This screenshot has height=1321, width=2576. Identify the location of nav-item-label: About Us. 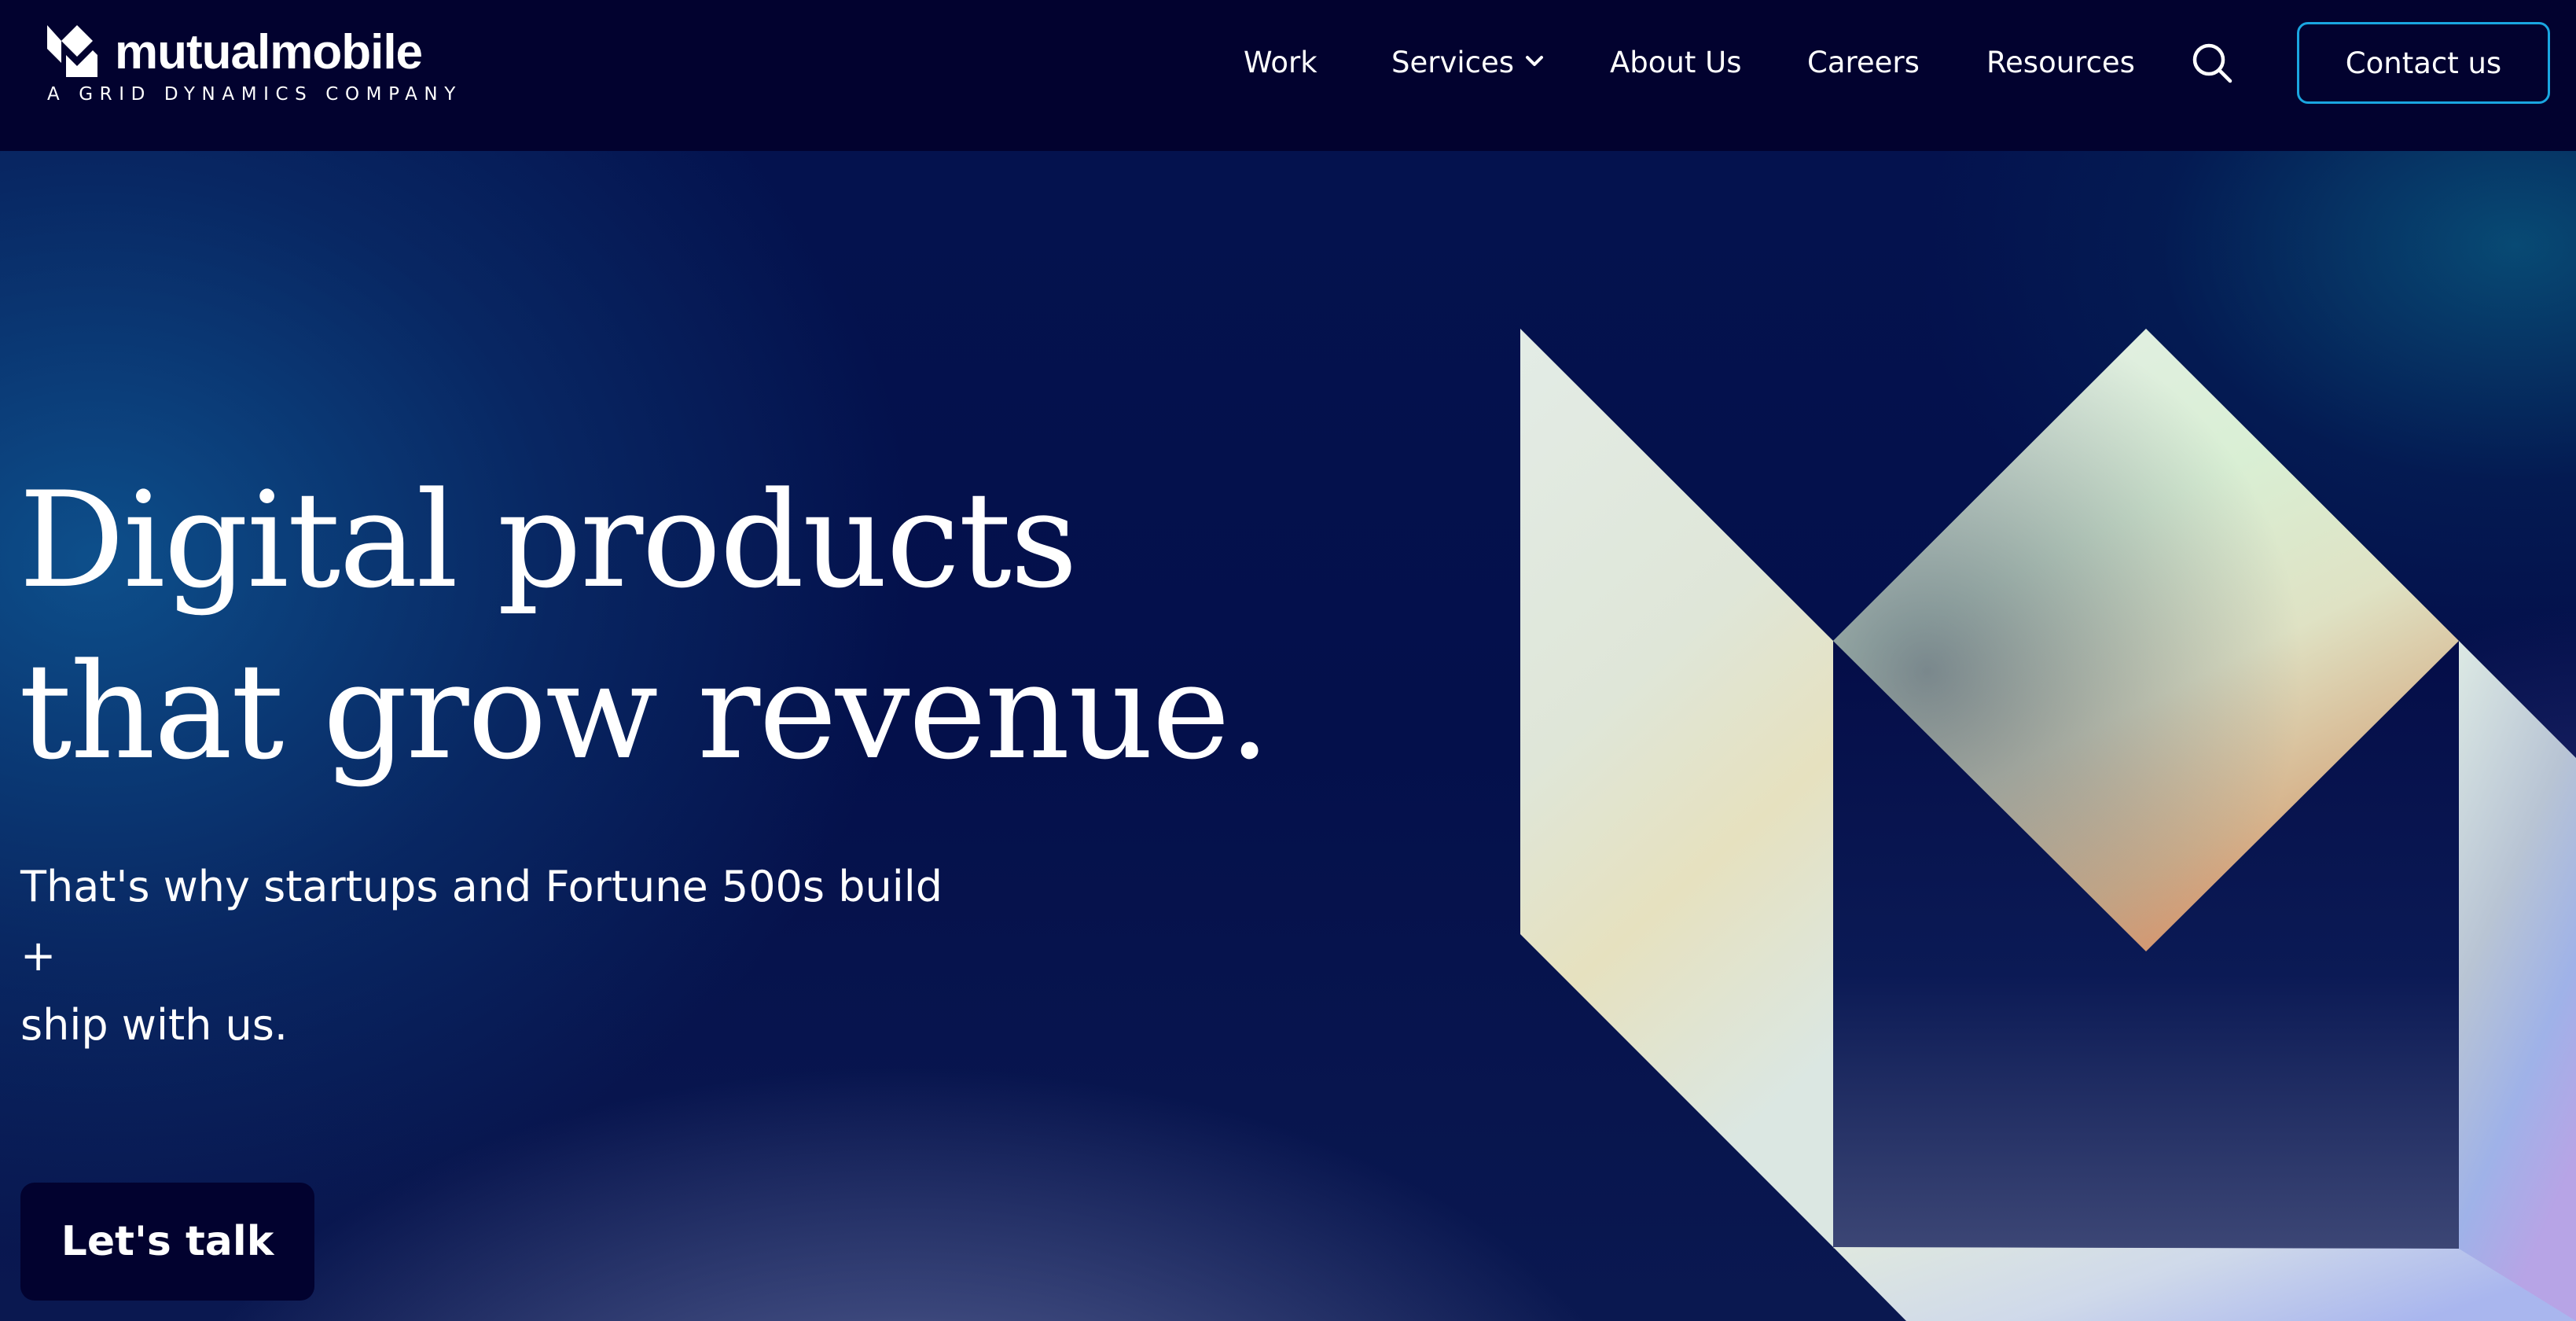
(1676, 62).